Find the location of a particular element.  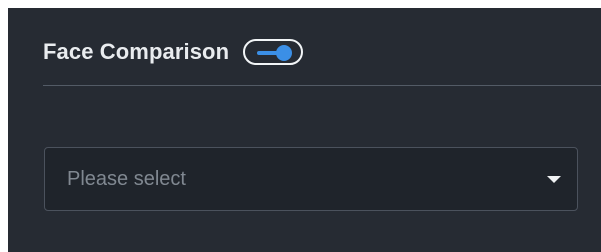

select-placeholder: Please select is located at coordinates (126, 179).